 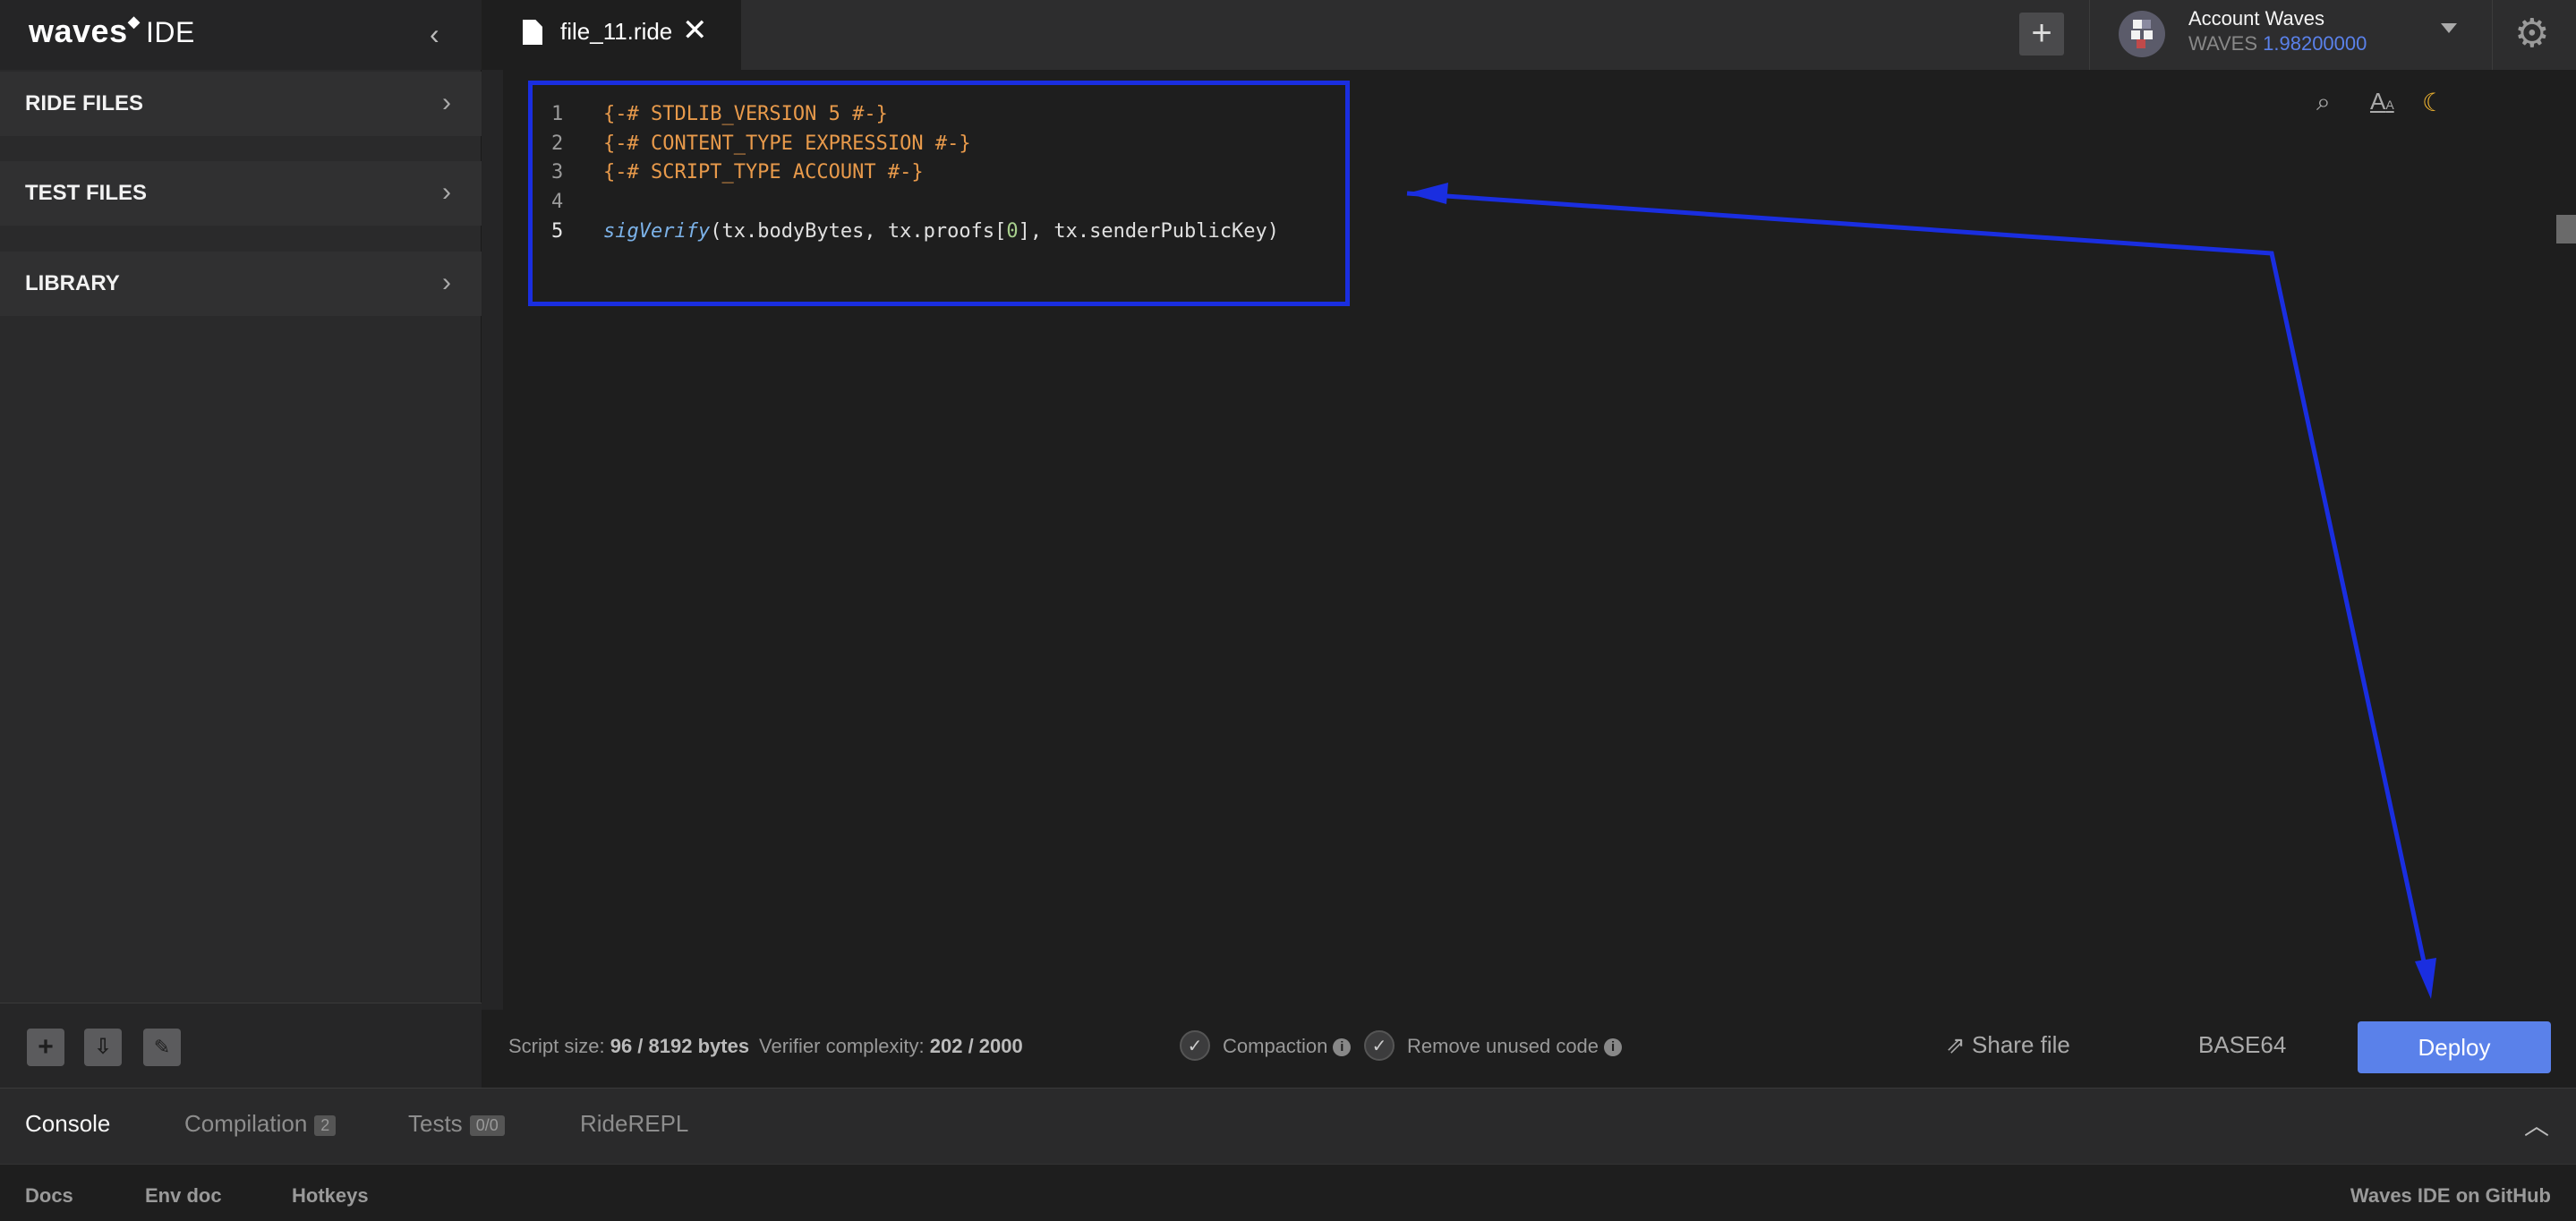 I want to click on chevron-up-icon: ︿, so click(x=2536, y=1124).